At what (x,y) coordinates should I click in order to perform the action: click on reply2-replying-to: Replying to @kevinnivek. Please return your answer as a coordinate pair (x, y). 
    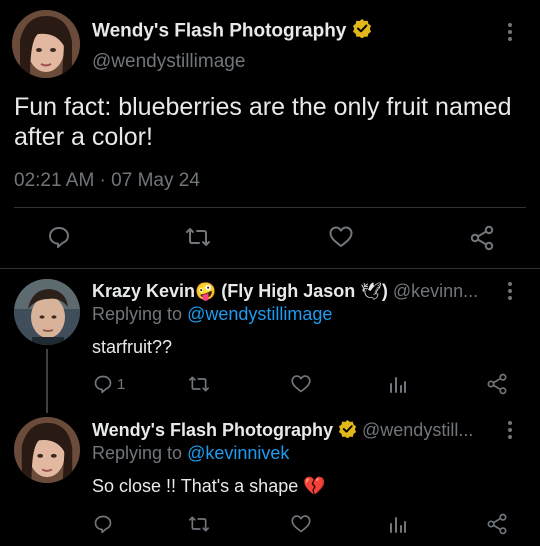
    Looking at the image, I should click on (190, 453).